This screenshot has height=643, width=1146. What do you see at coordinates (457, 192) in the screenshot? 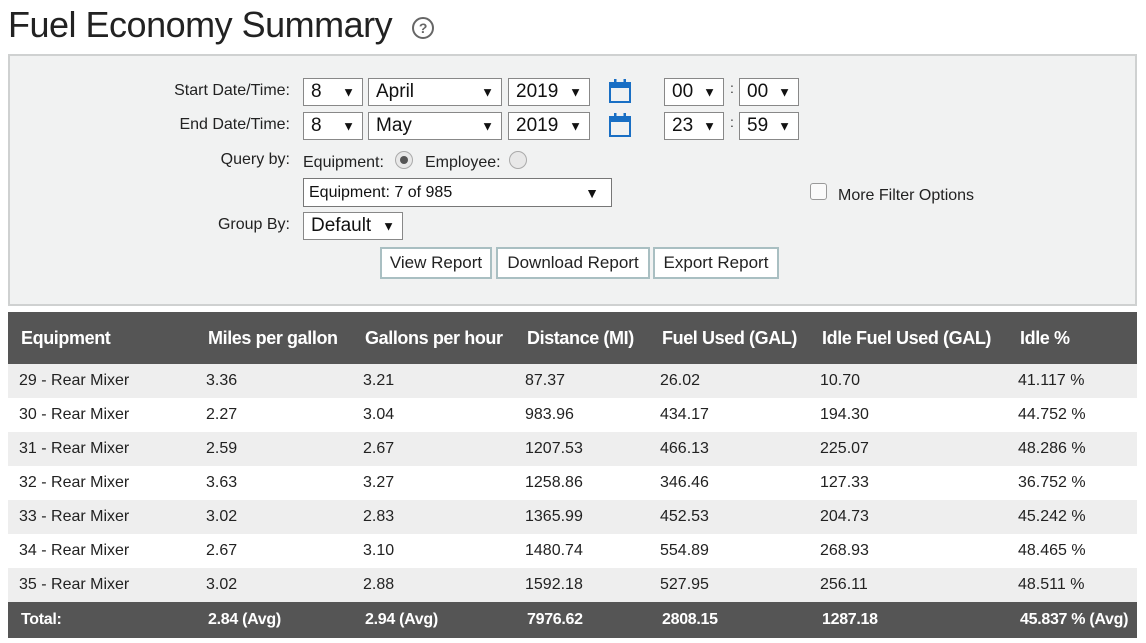
I see `equipment-select: Equipment: 7 of 985 ▼` at bounding box center [457, 192].